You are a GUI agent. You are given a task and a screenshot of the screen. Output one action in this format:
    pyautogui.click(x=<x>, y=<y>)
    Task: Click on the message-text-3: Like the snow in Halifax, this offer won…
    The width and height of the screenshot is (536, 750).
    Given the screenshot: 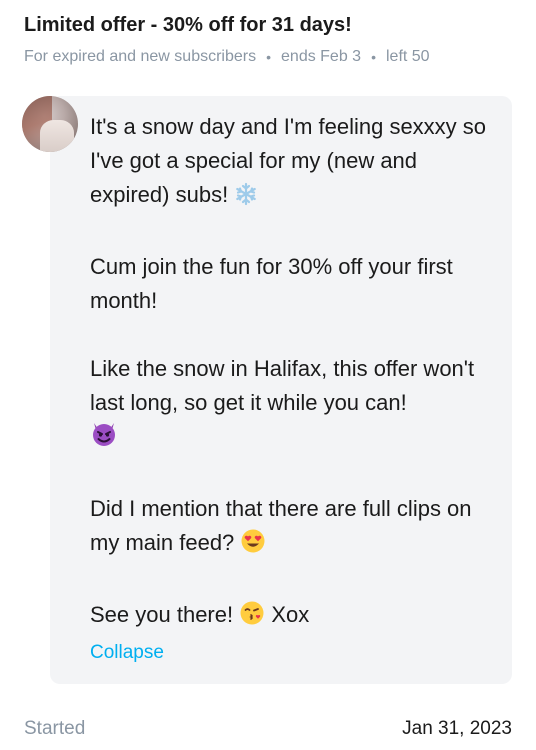 What is the action you would take?
    pyautogui.click(x=282, y=385)
    